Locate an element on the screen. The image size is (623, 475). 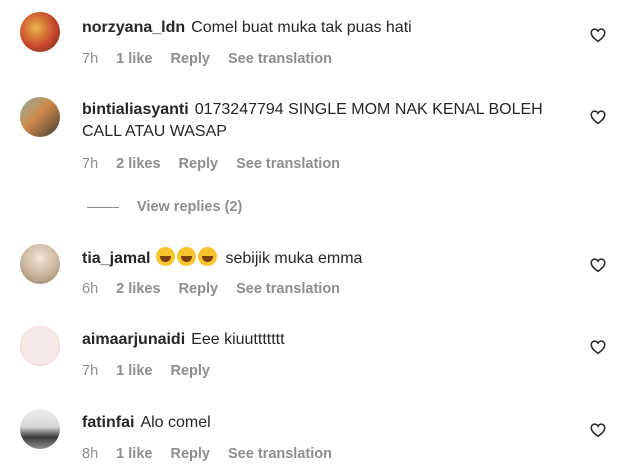
comment-time: 8h is located at coordinates (90, 454).